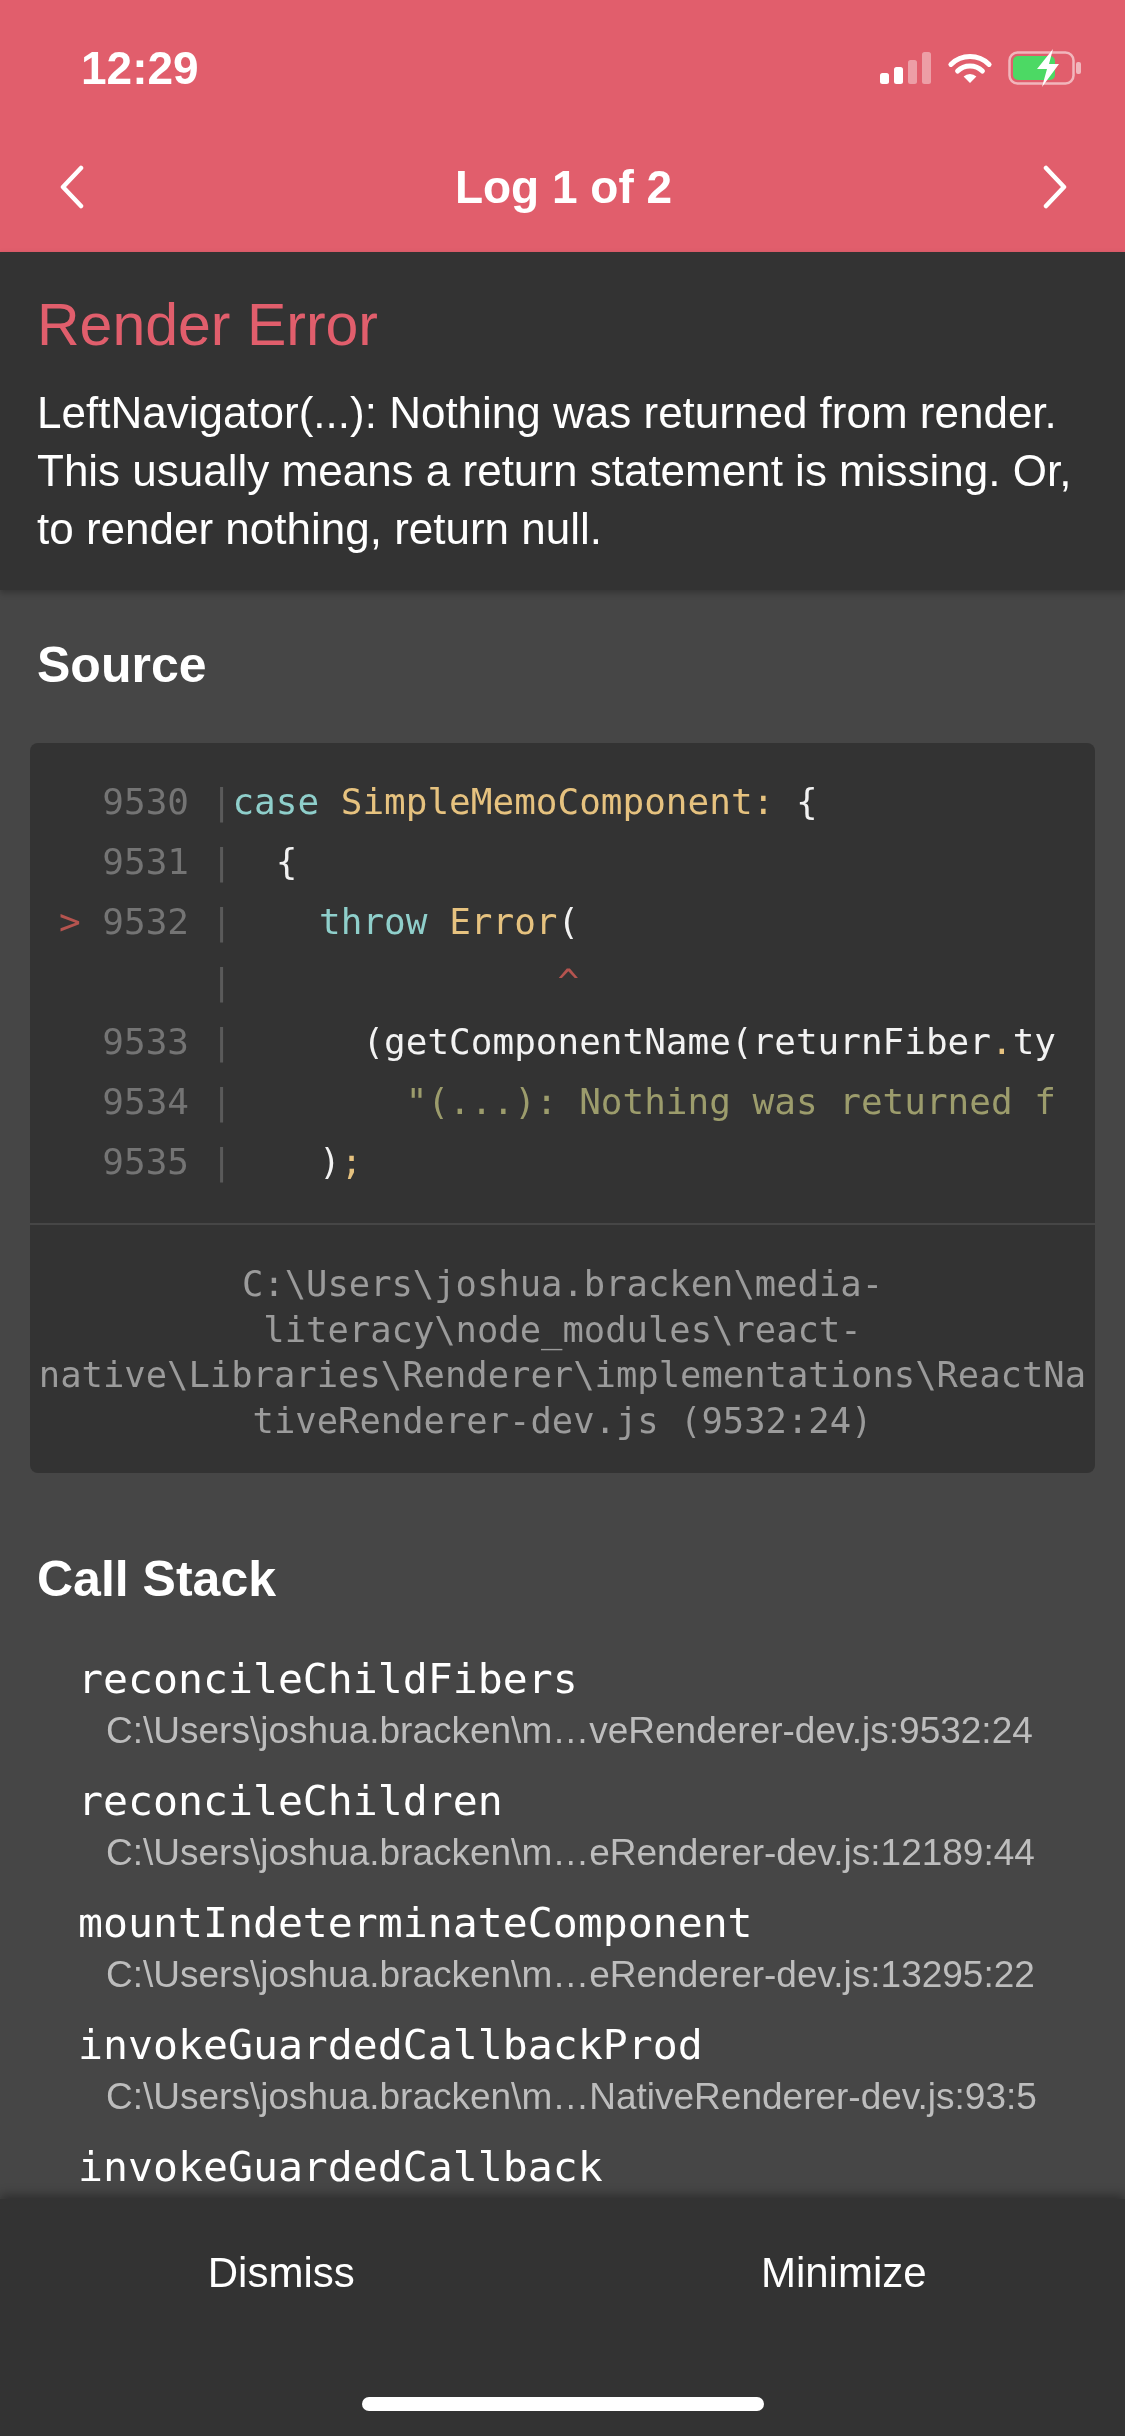  What do you see at coordinates (341, 1161) in the screenshot?
I see `code-line: );` at bounding box center [341, 1161].